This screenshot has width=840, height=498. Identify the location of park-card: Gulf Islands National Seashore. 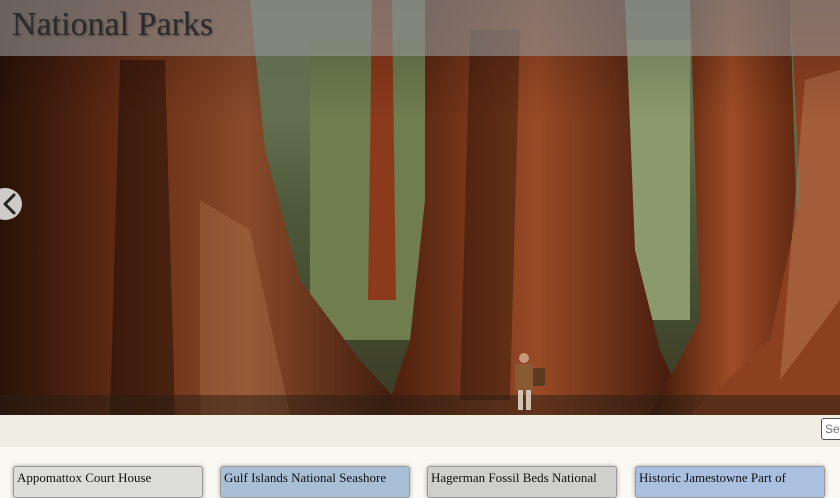
(315, 482).